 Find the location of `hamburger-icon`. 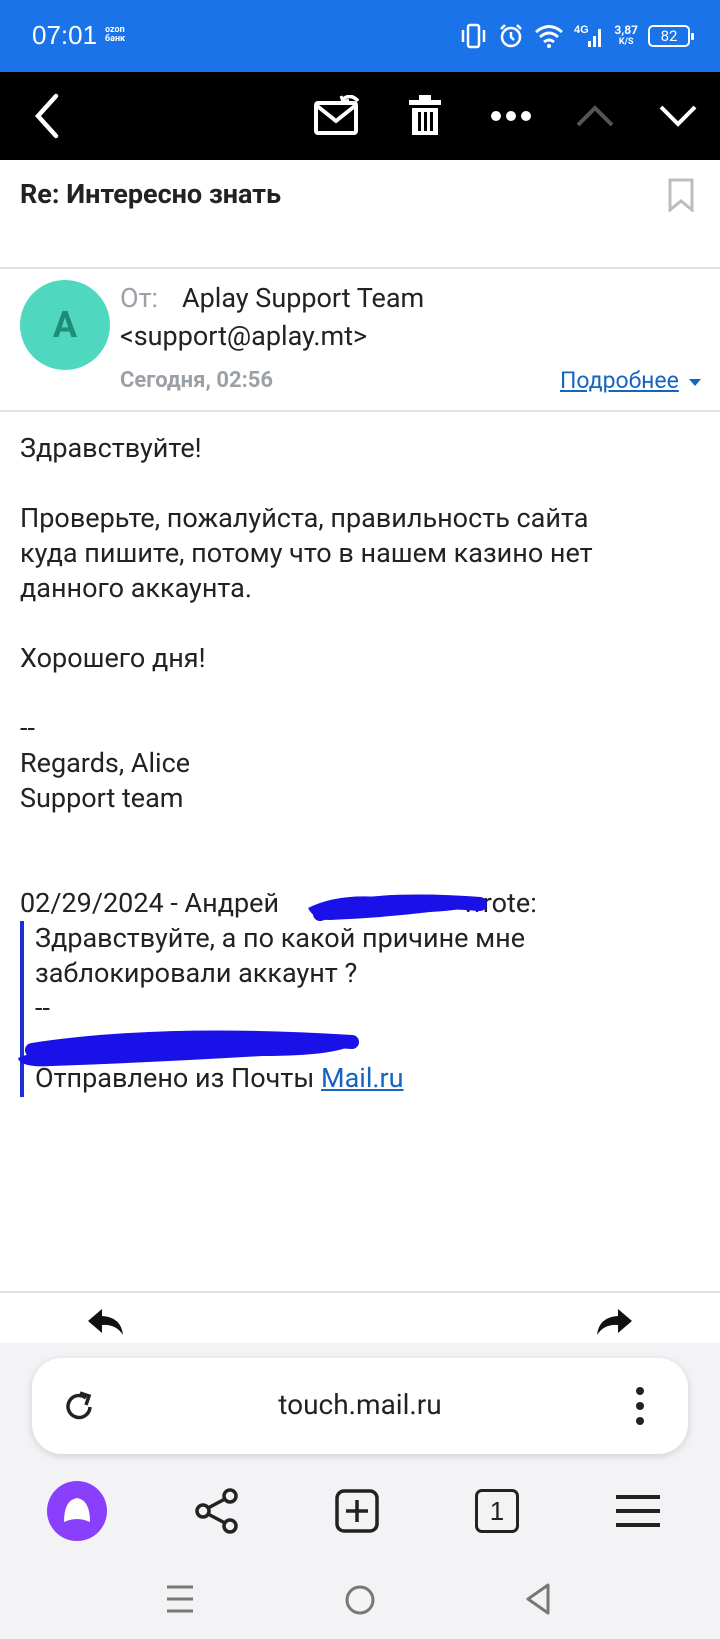

hamburger-icon is located at coordinates (638, 1511).